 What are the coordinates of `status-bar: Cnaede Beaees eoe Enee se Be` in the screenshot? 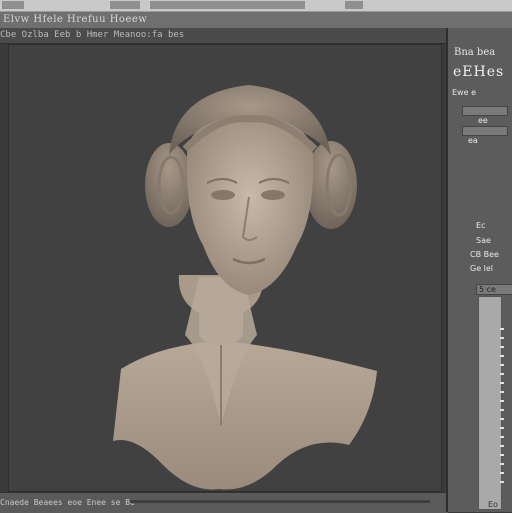 It's located at (224, 502).